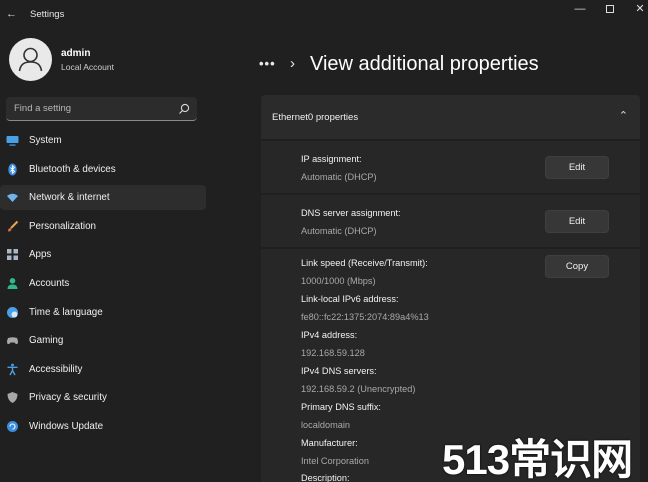  What do you see at coordinates (46, 340) in the screenshot?
I see `sidebar-item-label: Gaming` at bounding box center [46, 340].